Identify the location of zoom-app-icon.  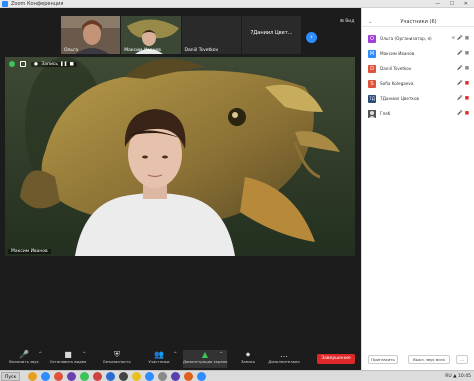
(5, 4).